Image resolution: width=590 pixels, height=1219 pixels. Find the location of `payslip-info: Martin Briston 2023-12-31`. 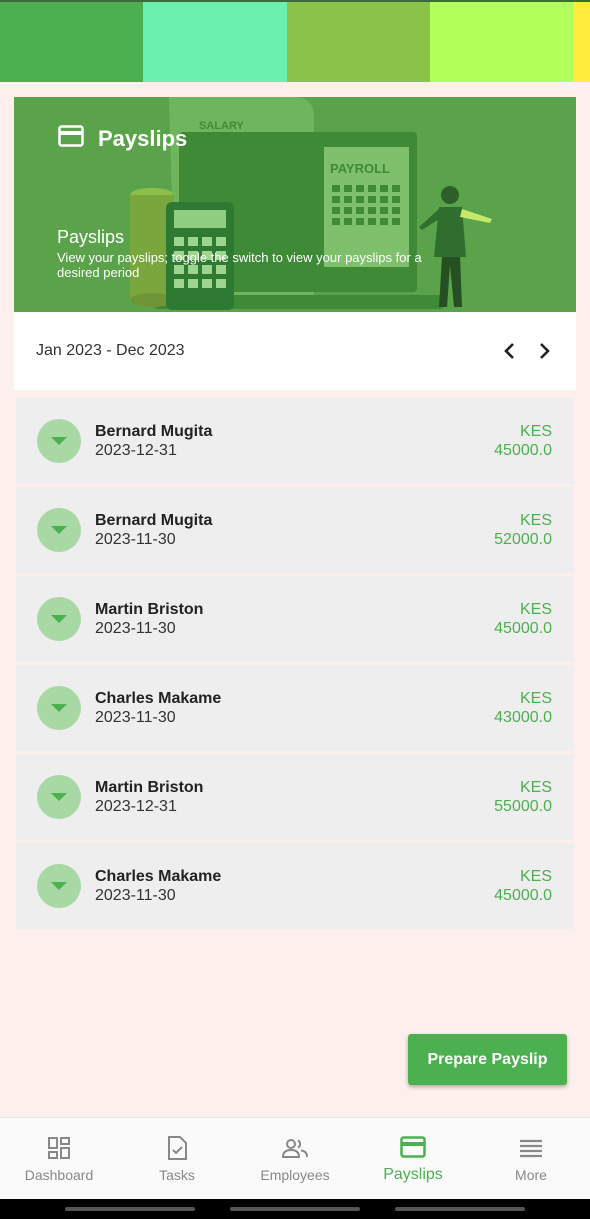

payslip-info: Martin Briston 2023-12-31 is located at coordinates (294, 797).